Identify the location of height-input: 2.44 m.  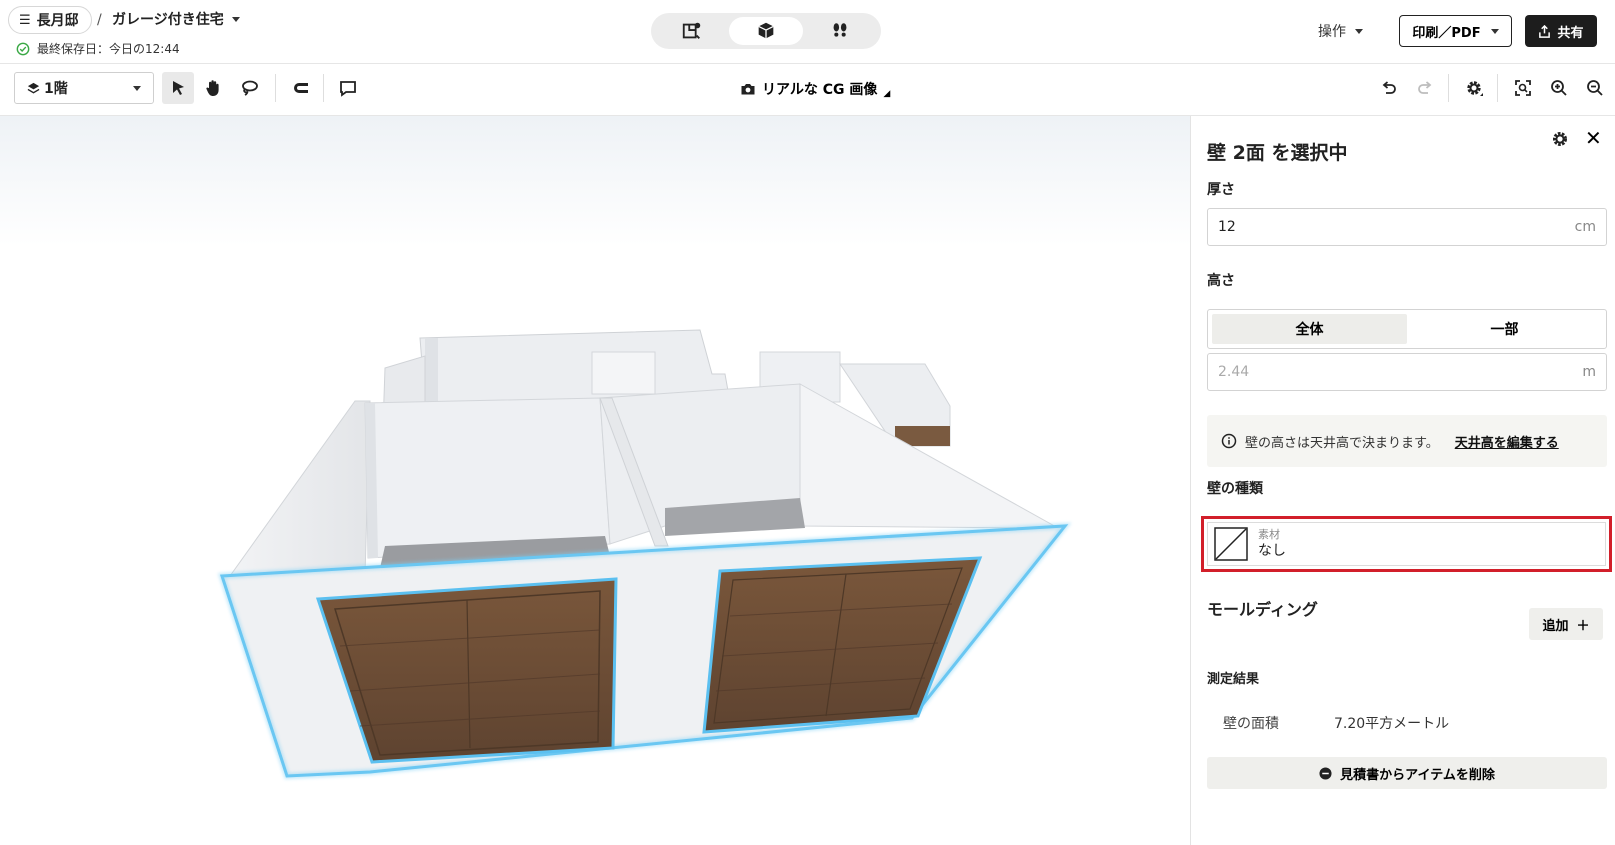
(1407, 372).